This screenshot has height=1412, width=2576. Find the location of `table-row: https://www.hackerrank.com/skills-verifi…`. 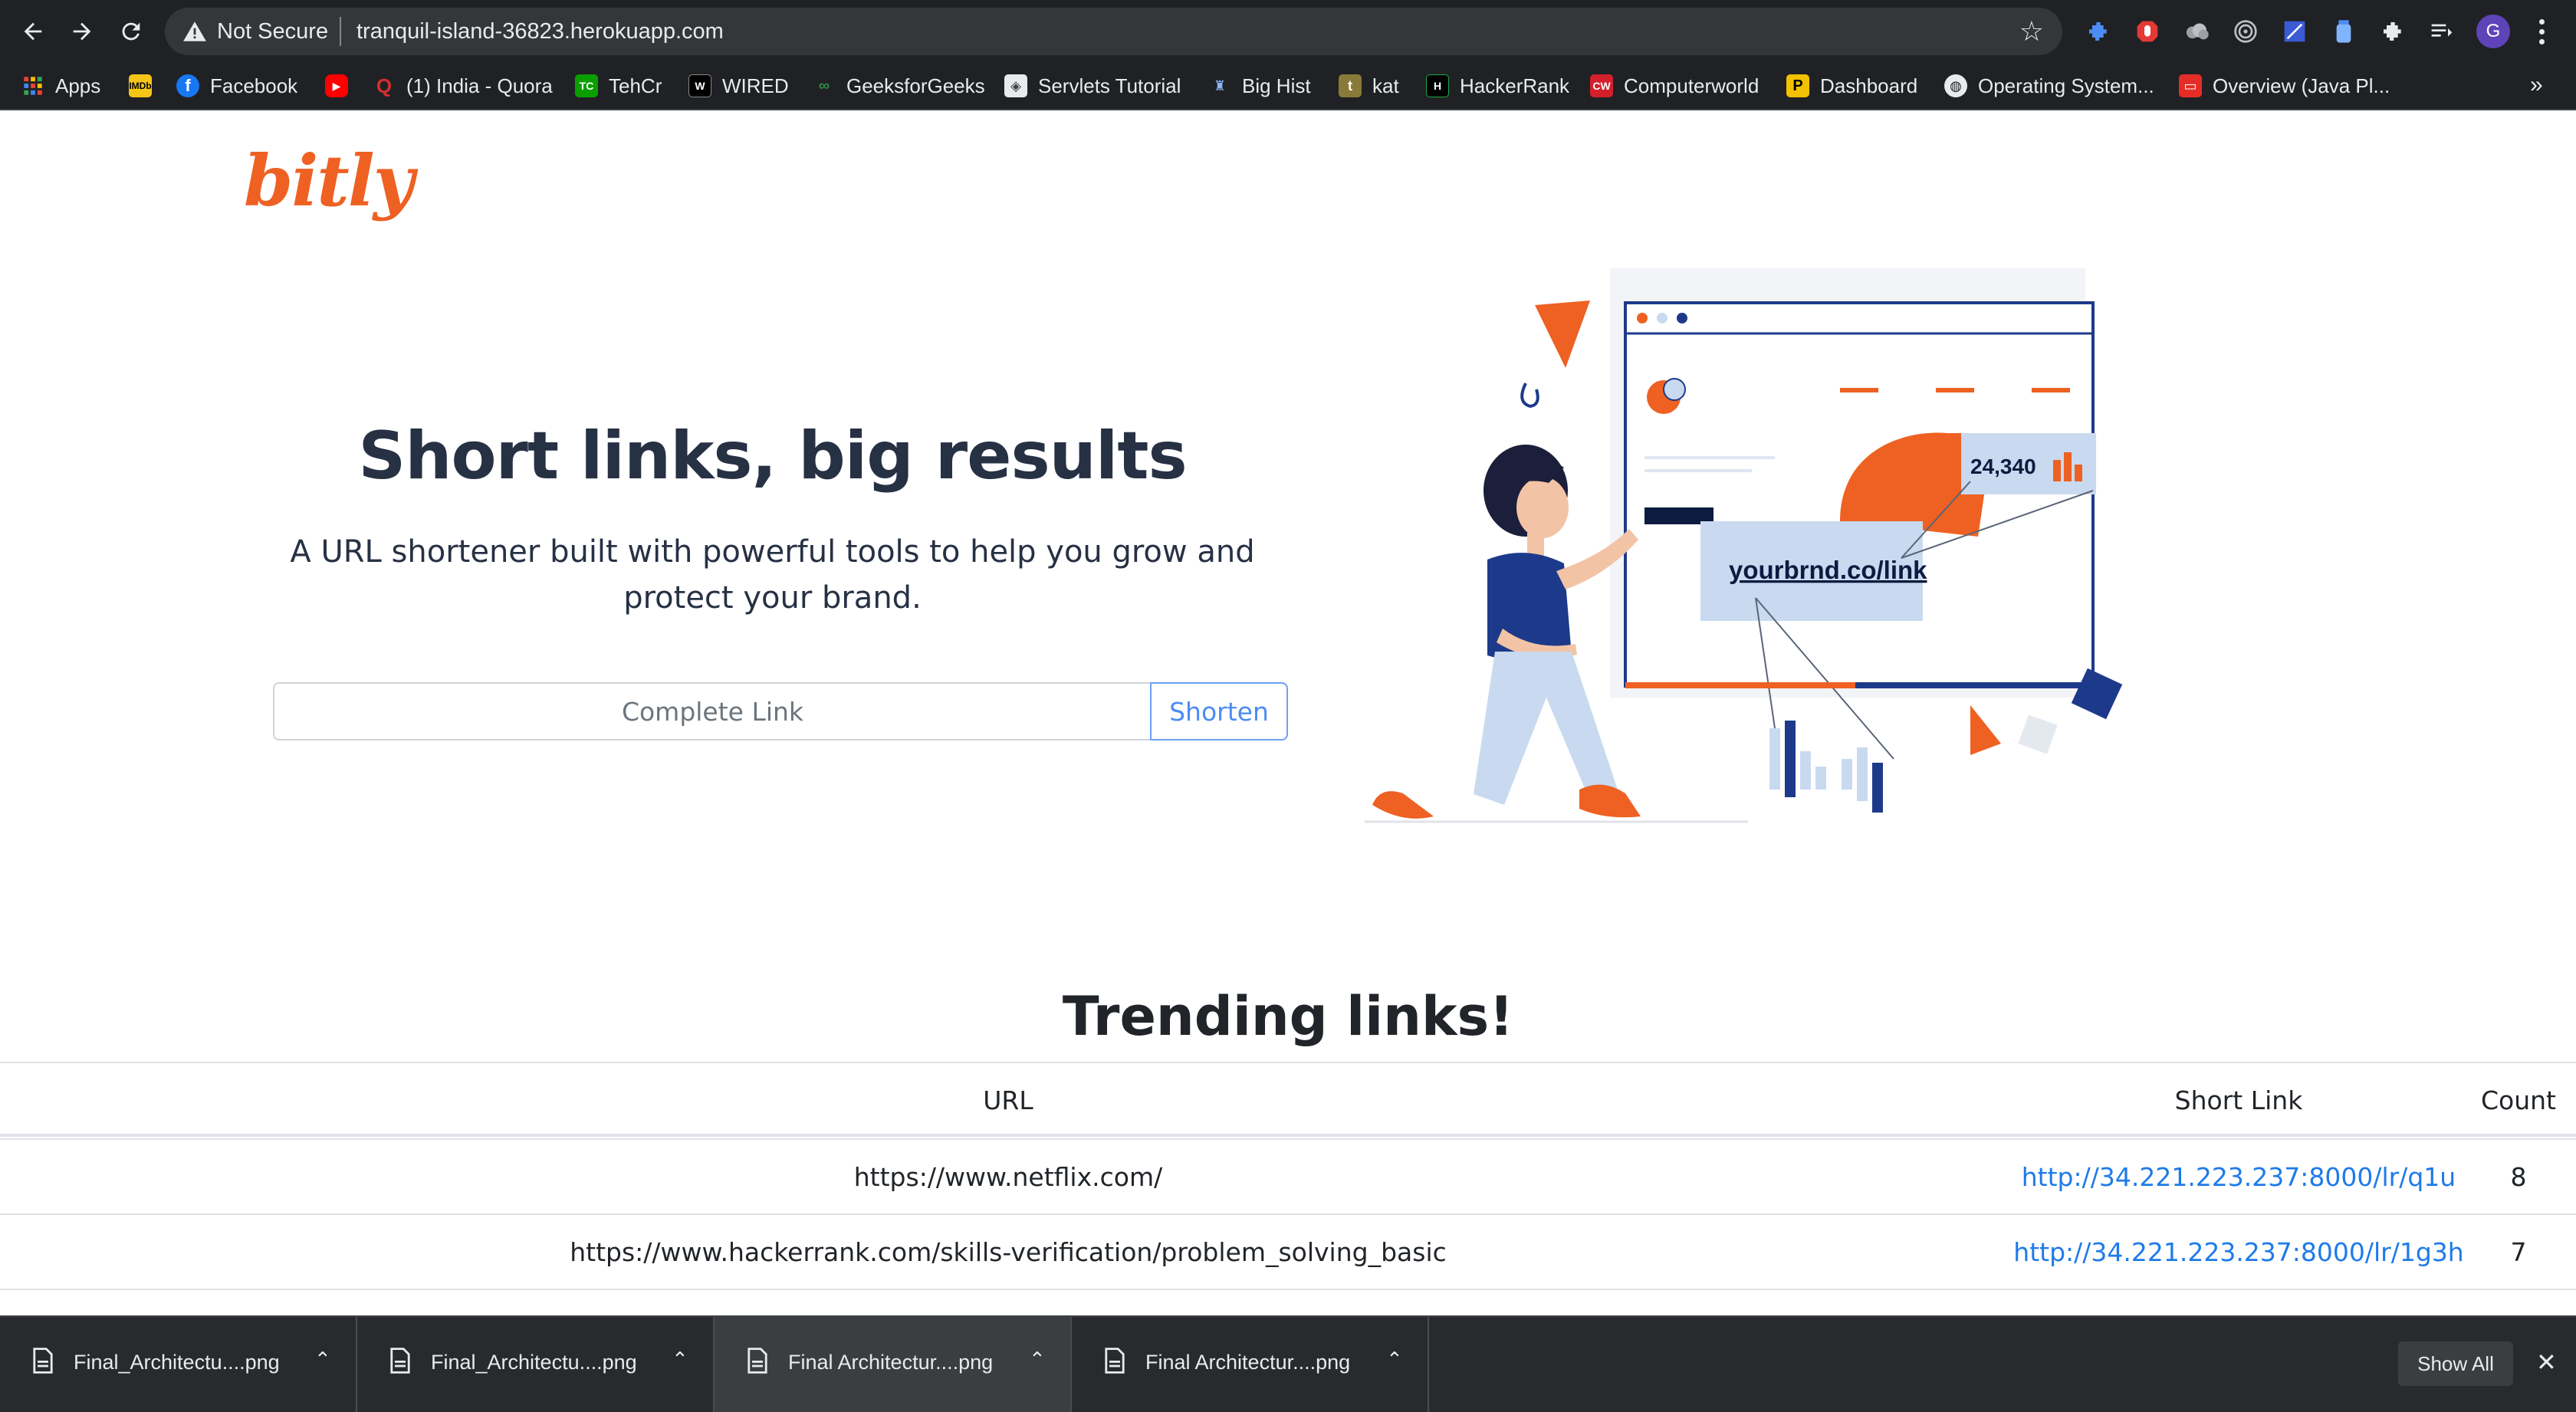

table-row: https://www.hackerrank.com/skills-verifi… is located at coordinates (1288, 1251).